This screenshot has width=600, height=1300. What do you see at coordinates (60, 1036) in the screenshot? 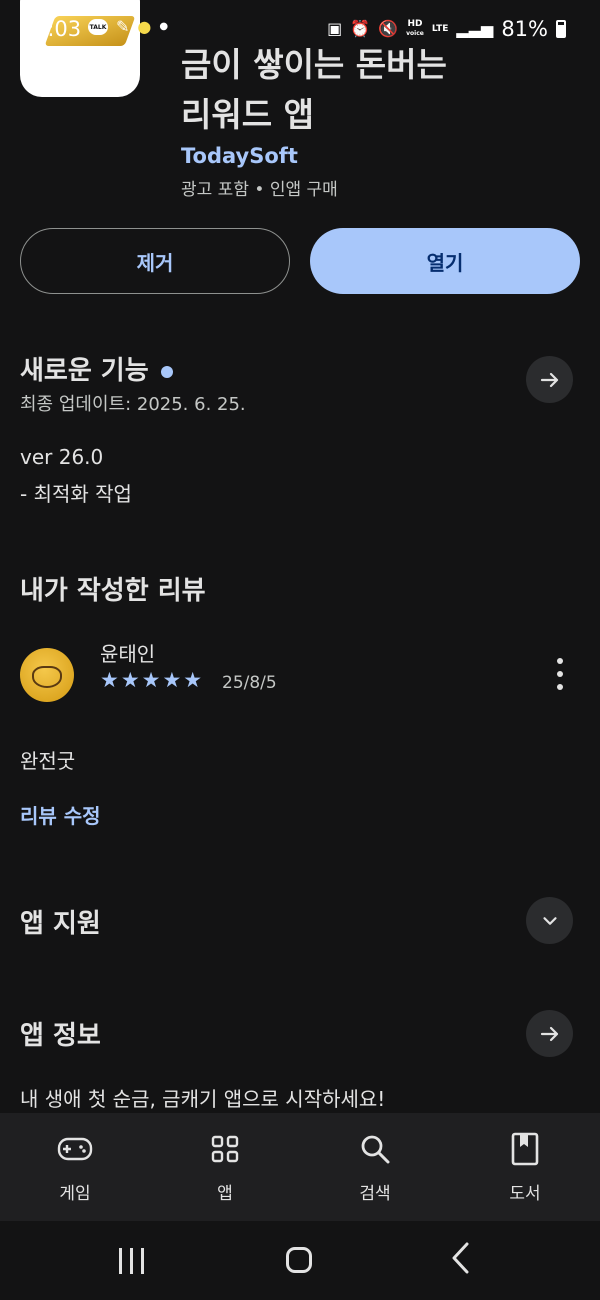
I see `about-app-title: 앱 정보` at bounding box center [60, 1036].